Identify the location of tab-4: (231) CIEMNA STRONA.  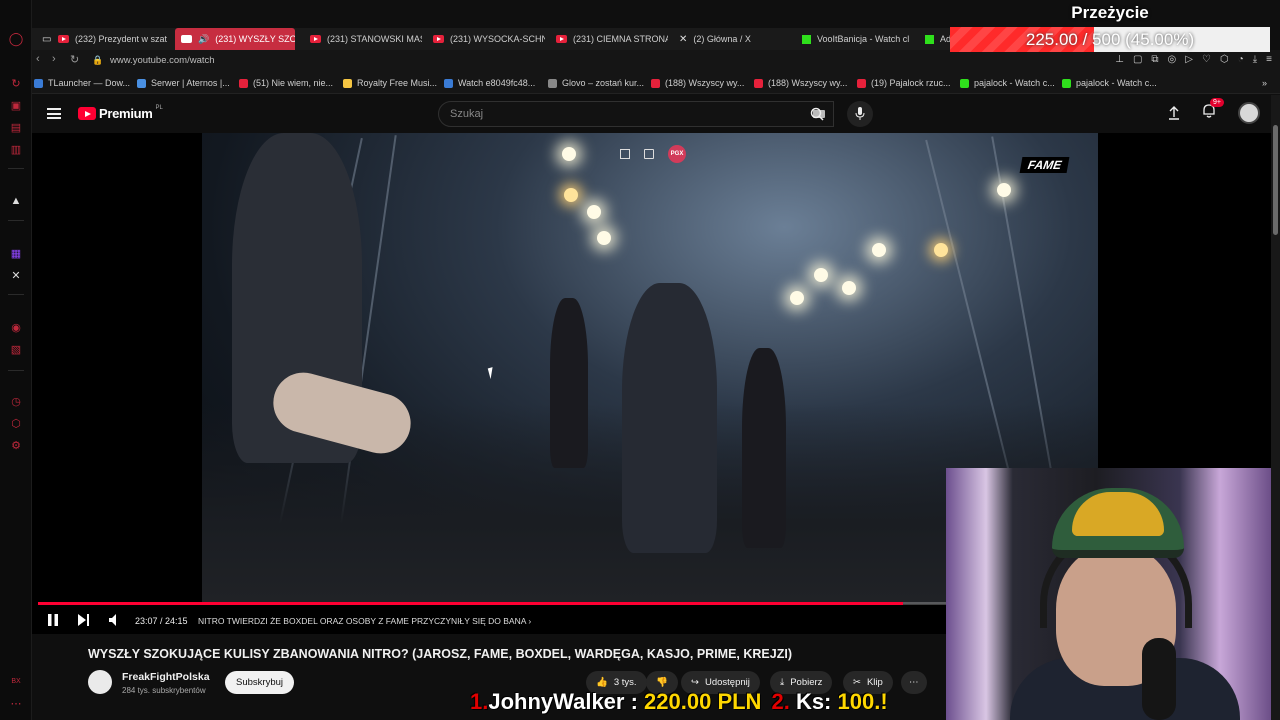
(609, 39).